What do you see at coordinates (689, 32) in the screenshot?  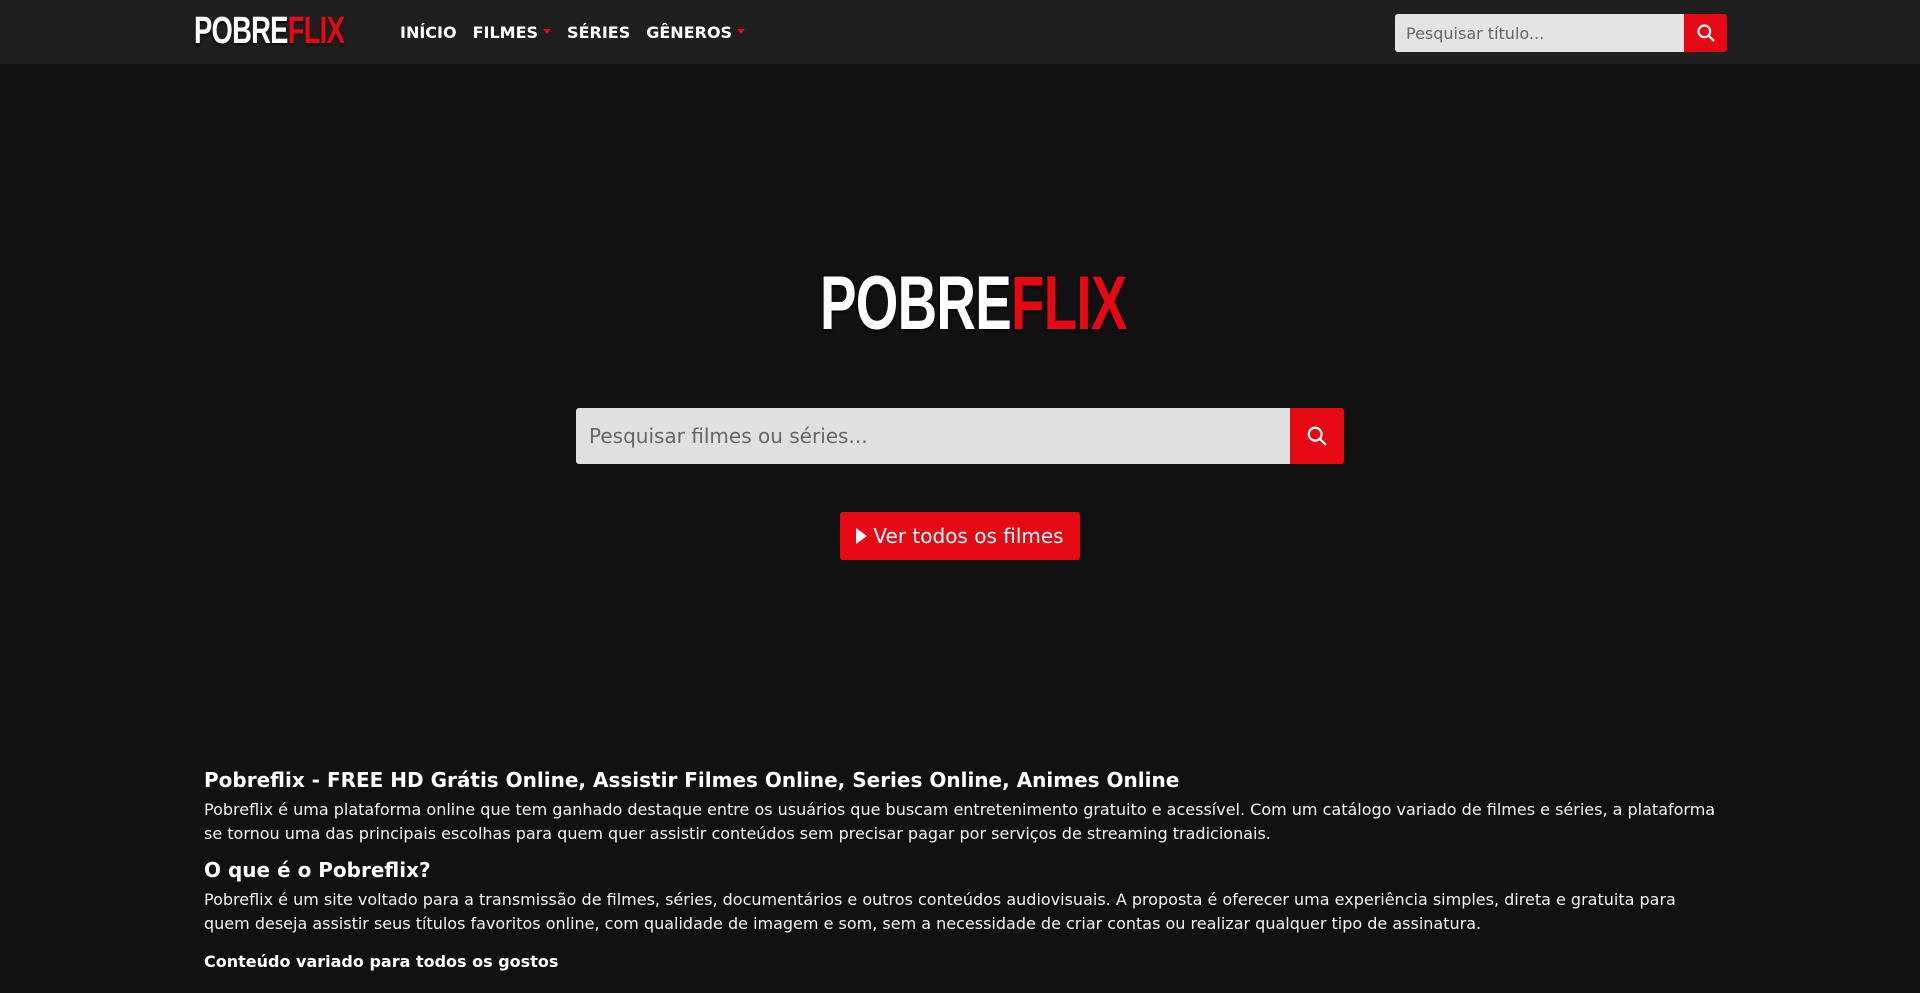 I see `nav-item-label: GÊNEROS` at bounding box center [689, 32].